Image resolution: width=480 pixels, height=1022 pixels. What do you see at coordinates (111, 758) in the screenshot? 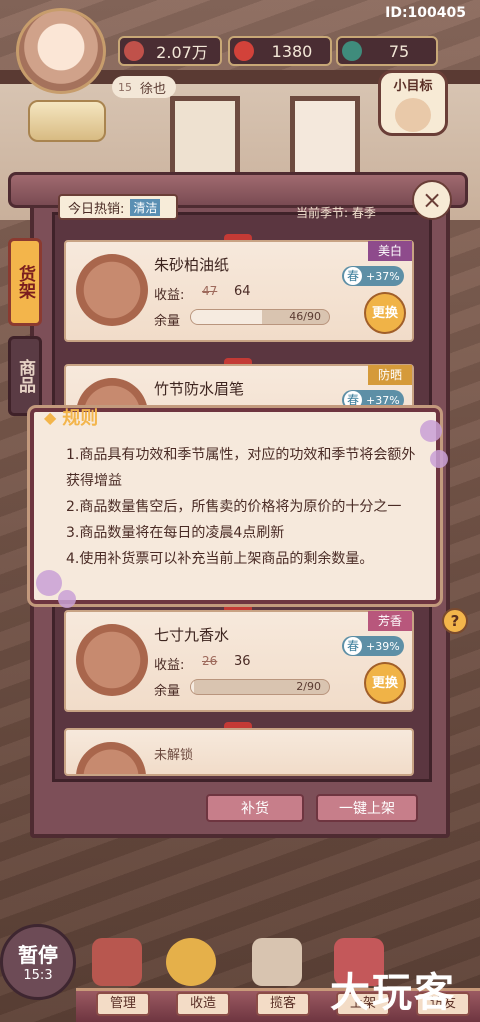
I see `locked-plate-icon` at bounding box center [111, 758].